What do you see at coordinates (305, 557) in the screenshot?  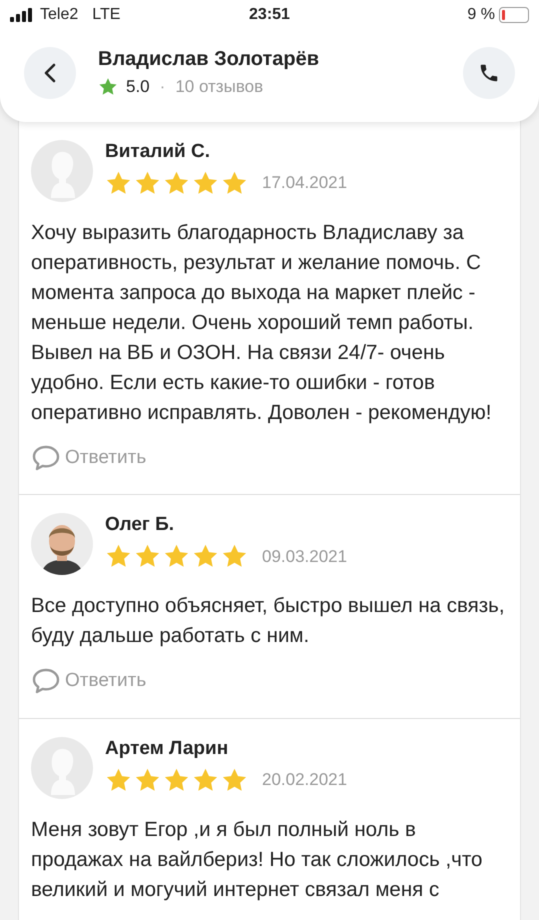 I see `review-date: 09.03.2021` at bounding box center [305, 557].